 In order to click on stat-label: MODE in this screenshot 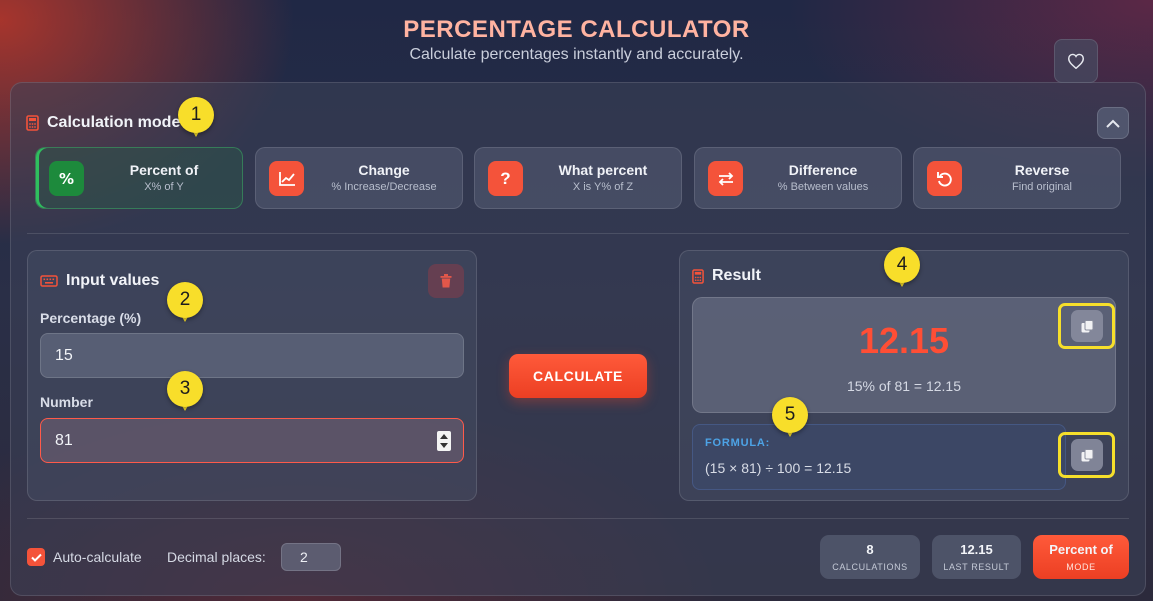, I will do `click(1081, 567)`.